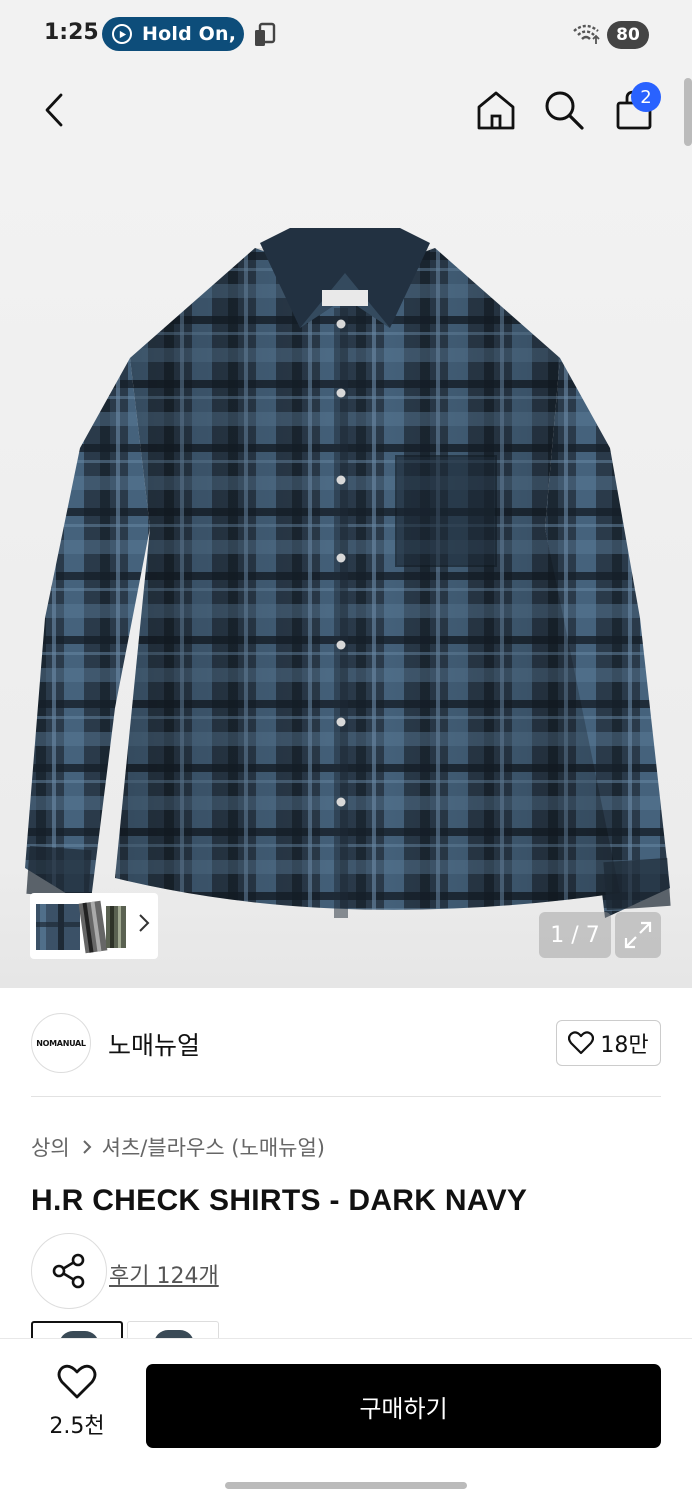 Image resolution: width=692 pixels, height=1500 pixels. I want to click on brand-like-count: 18만, so click(624, 1045).